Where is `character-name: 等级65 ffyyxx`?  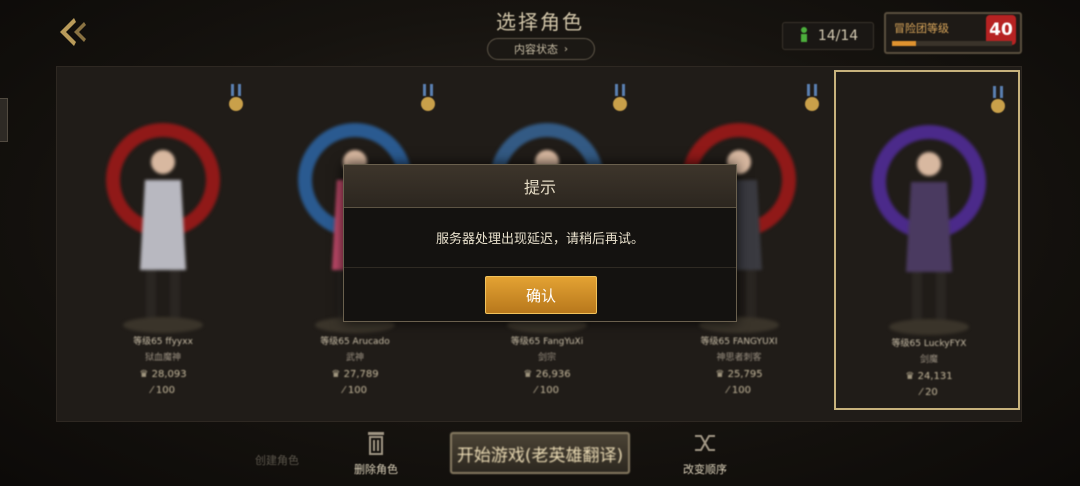
character-name: 等级65 ffyyxx is located at coordinates (163, 342).